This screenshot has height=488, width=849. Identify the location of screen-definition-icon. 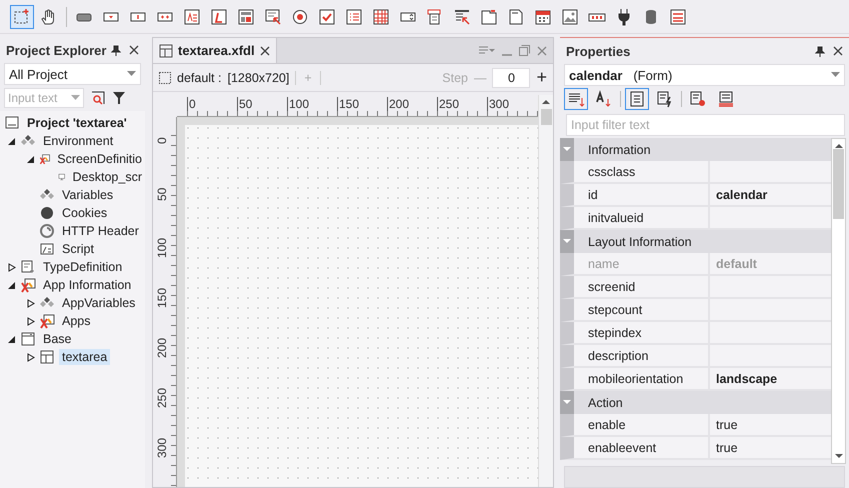
(47, 321).